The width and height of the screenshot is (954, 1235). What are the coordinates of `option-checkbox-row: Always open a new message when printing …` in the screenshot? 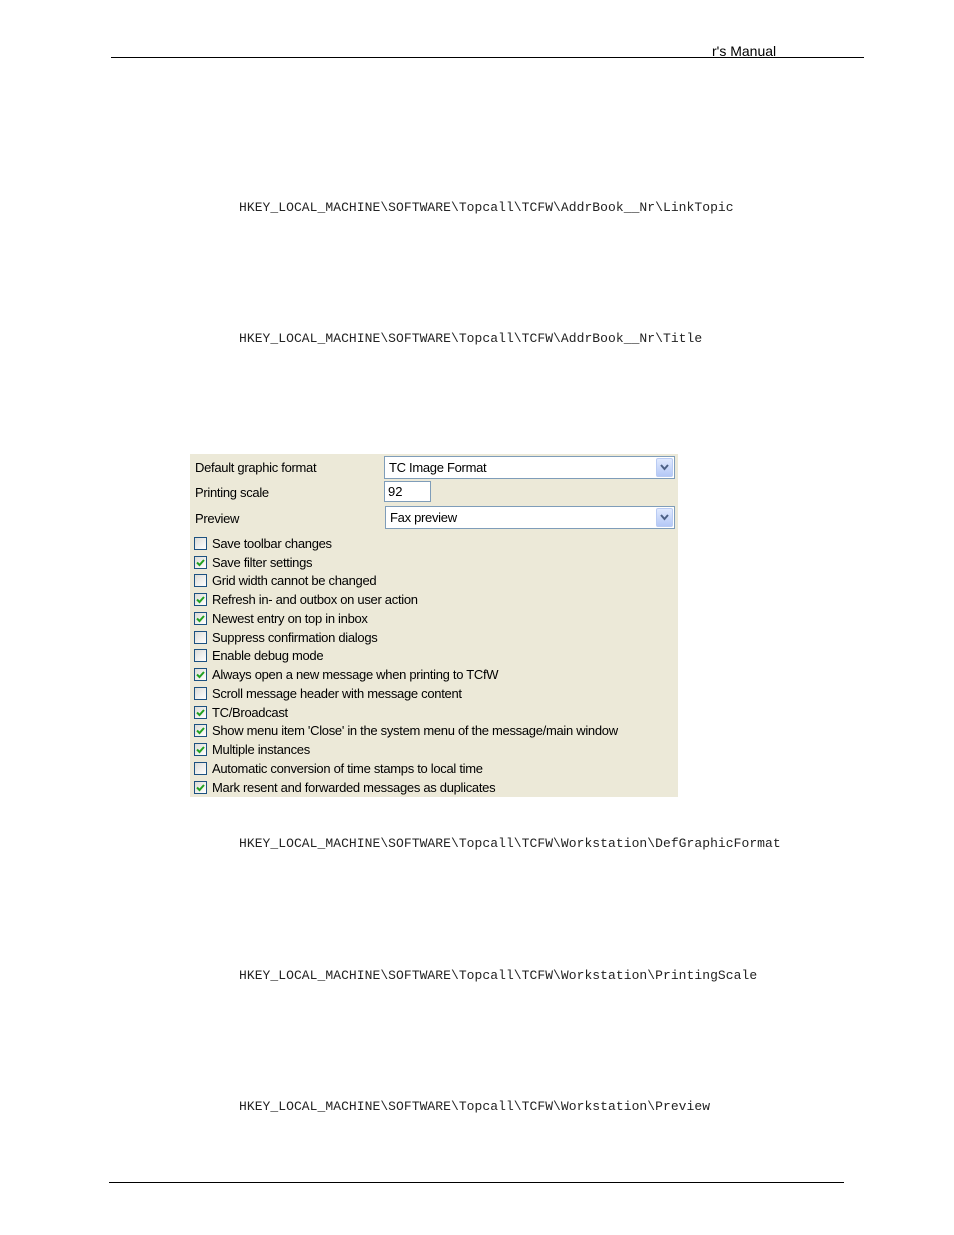 It's located at (346, 674).